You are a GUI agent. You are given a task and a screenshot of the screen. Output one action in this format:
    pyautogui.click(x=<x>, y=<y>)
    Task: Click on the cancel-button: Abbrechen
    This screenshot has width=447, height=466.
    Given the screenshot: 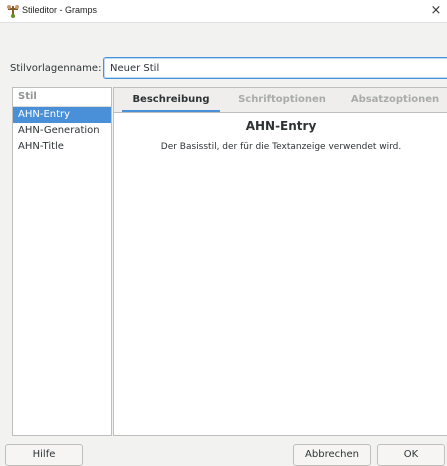 What is the action you would take?
    pyautogui.click(x=332, y=455)
    